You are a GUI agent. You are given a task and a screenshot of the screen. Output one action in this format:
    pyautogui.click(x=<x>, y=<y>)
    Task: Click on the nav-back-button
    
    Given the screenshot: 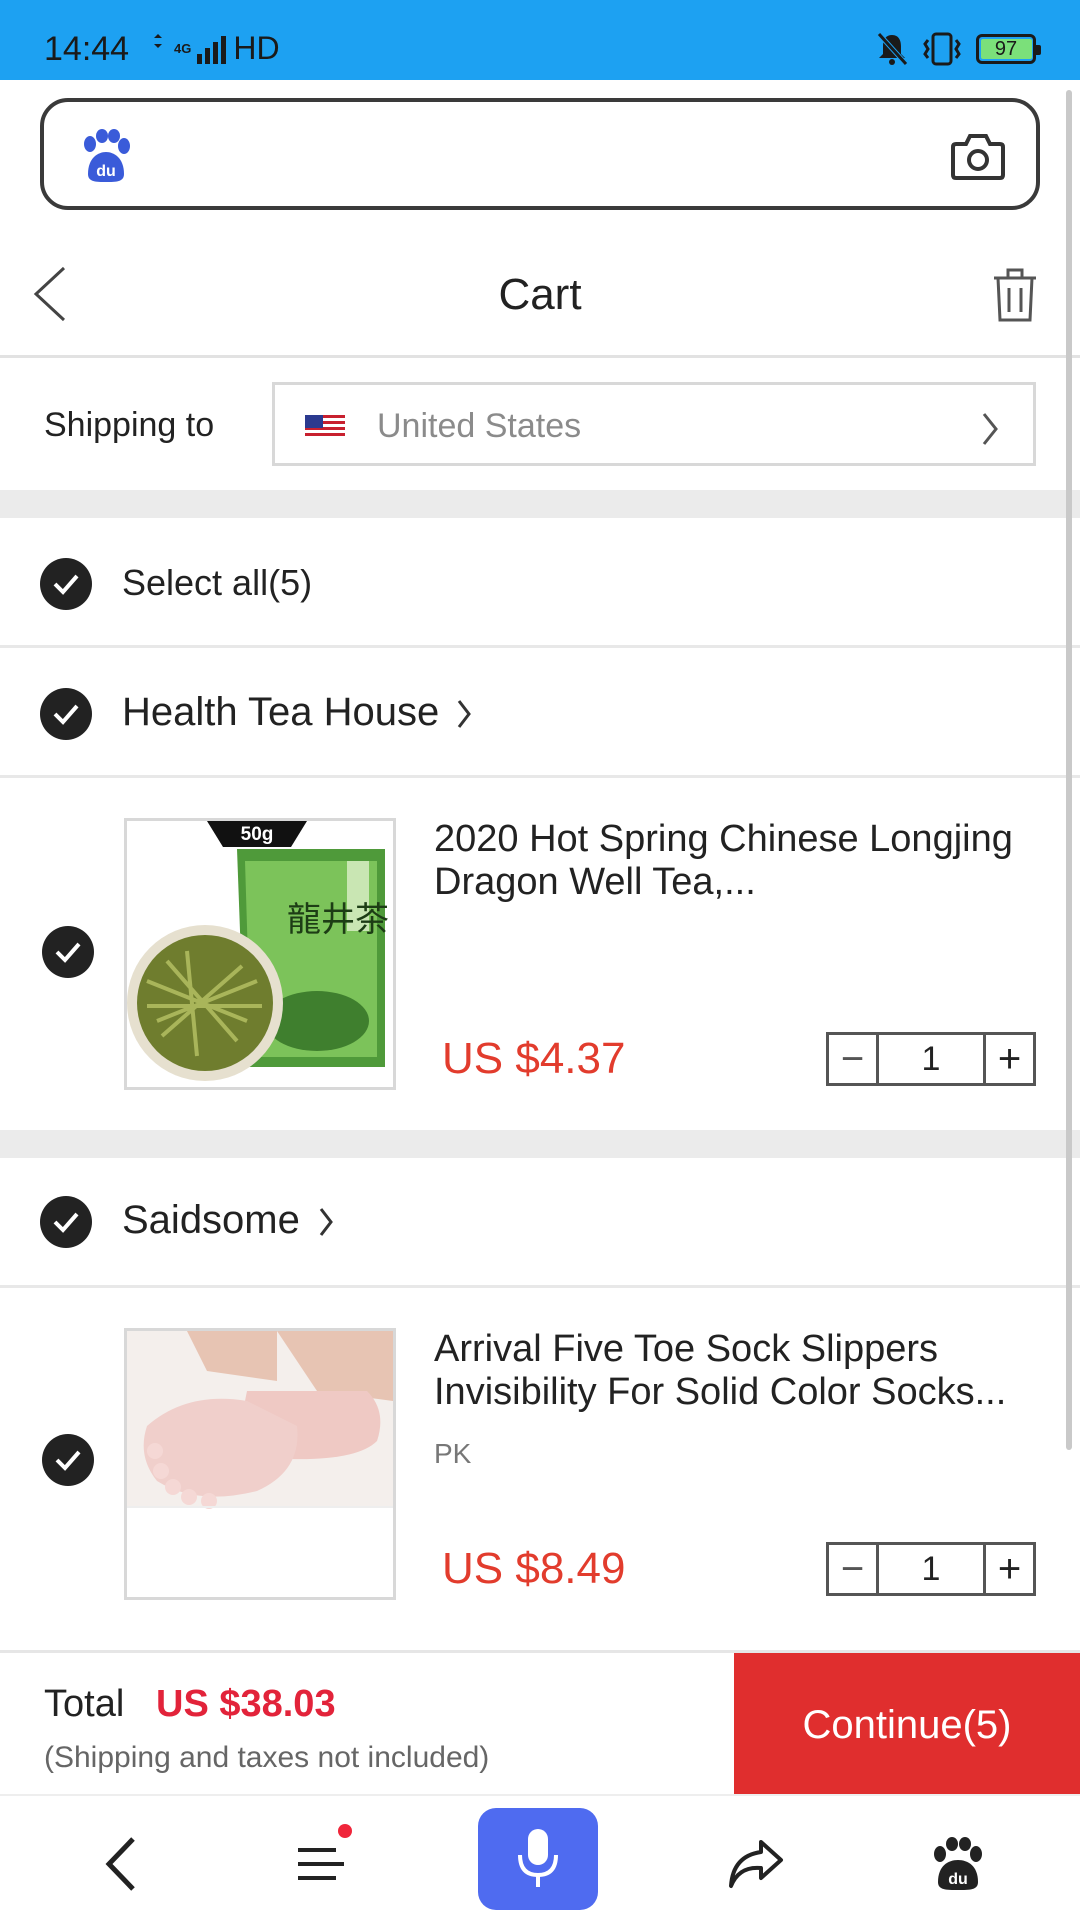 What is the action you would take?
    pyautogui.click(x=120, y=1864)
    